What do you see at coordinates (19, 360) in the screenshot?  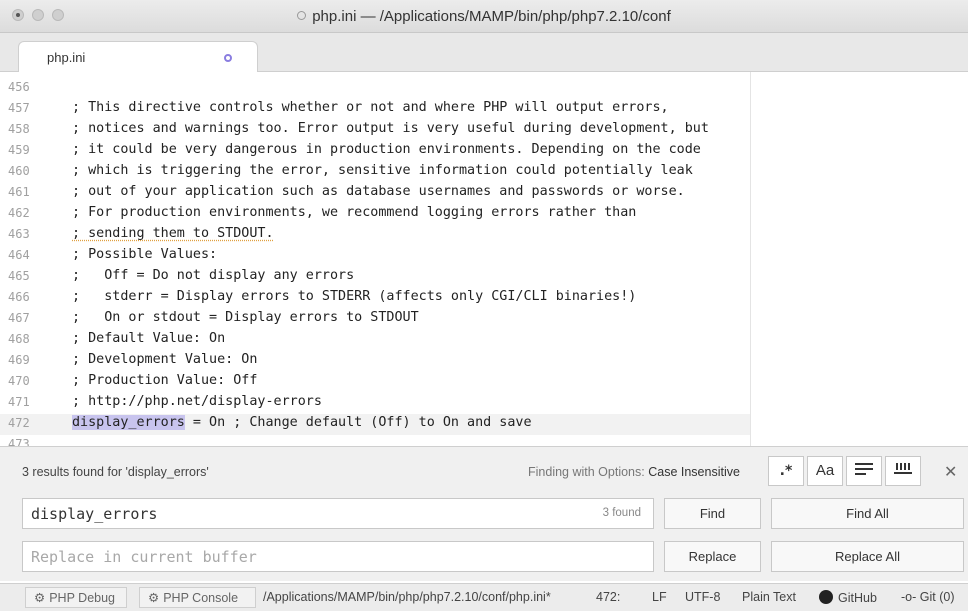 I see `line-number: 469` at bounding box center [19, 360].